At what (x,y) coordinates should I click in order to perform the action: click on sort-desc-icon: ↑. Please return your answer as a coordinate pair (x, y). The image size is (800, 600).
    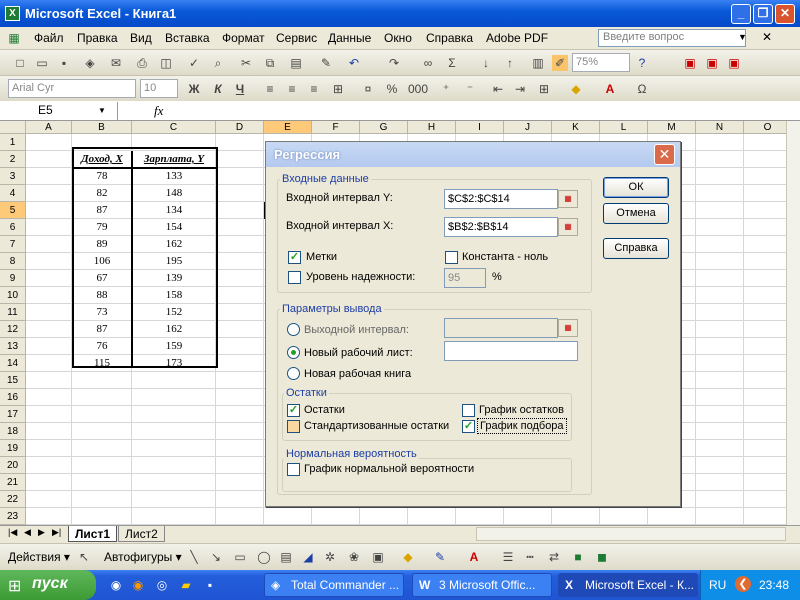
    Looking at the image, I should click on (510, 63).